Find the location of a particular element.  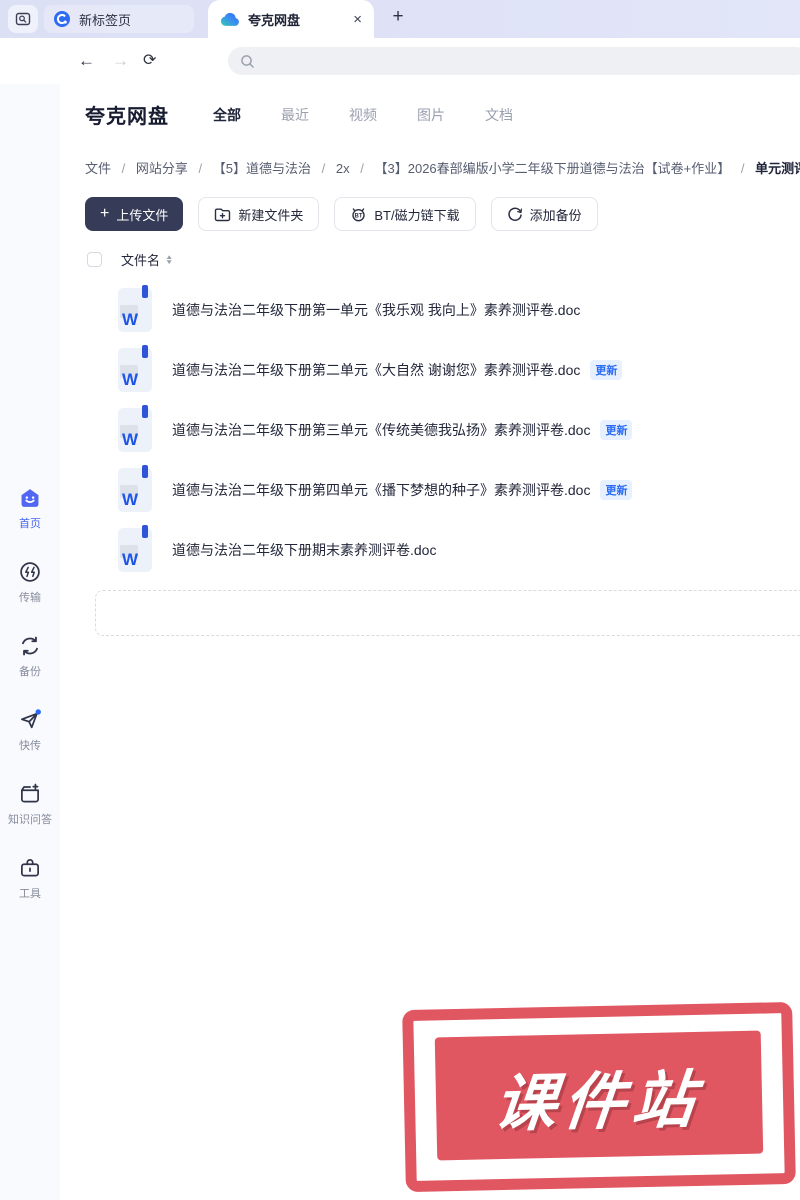

file-name: 道德与法治二年级下册第二单元《大自然 谢谢您》素养测评卷.doc is located at coordinates (376, 370).